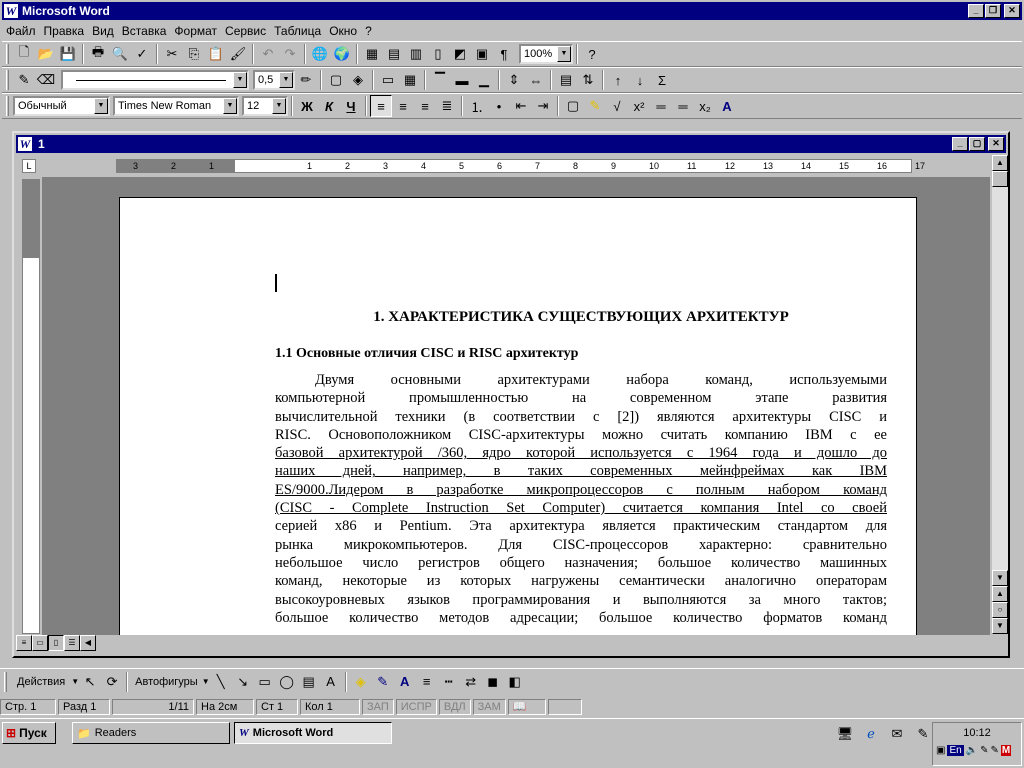  Describe the element at coordinates (265, 682) in the screenshot. I see `rectangle-icon: ▭` at that location.